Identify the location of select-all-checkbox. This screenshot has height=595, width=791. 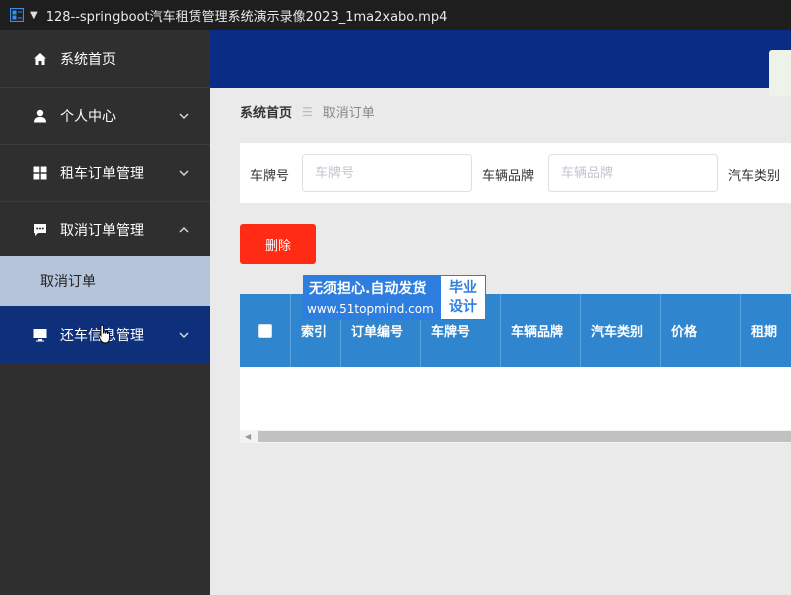
(265, 330).